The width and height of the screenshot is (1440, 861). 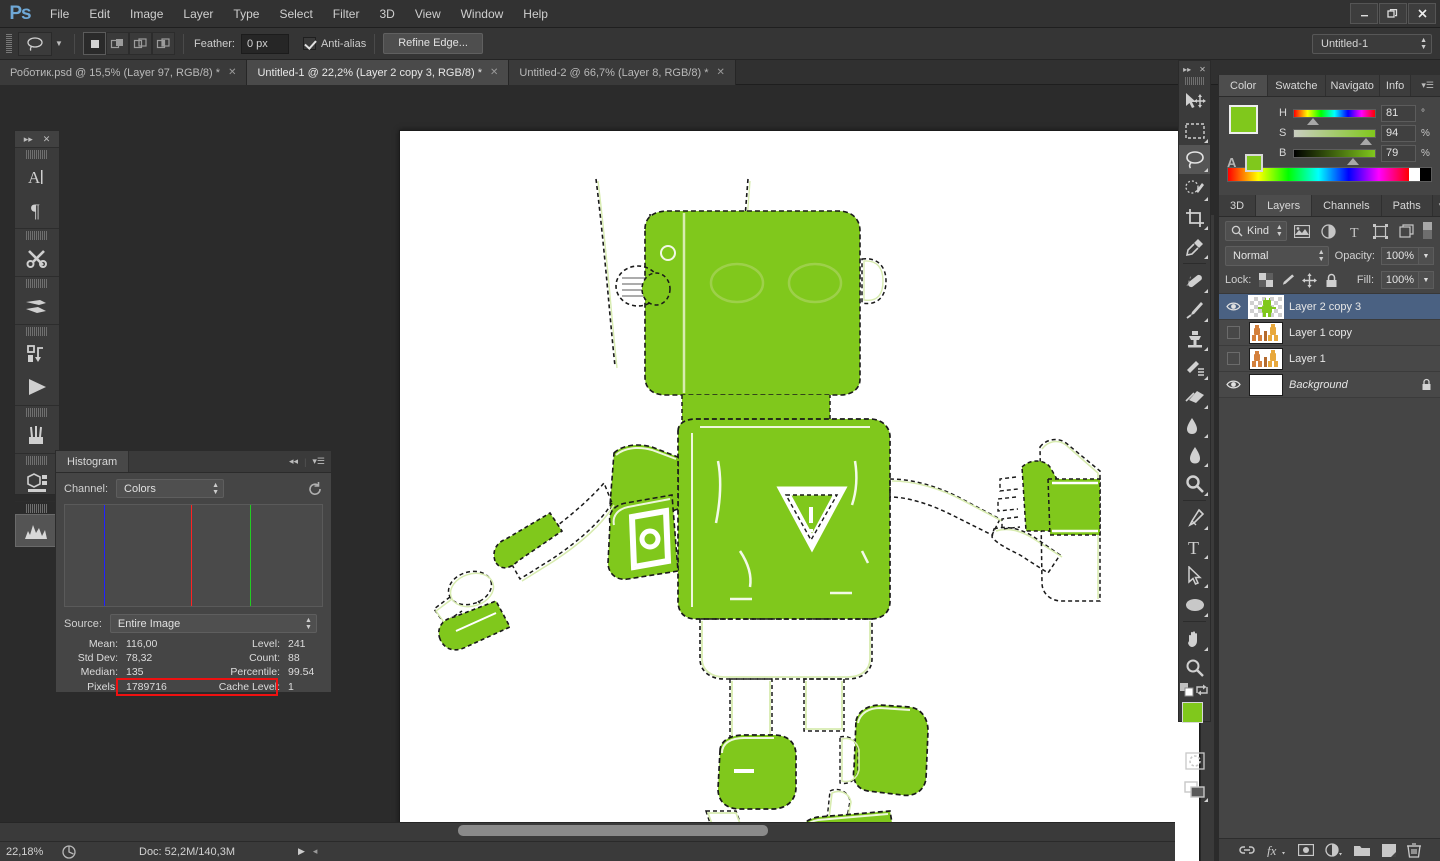 What do you see at coordinates (264, 43) in the screenshot?
I see `feather-input: 0 px` at bounding box center [264, 43].